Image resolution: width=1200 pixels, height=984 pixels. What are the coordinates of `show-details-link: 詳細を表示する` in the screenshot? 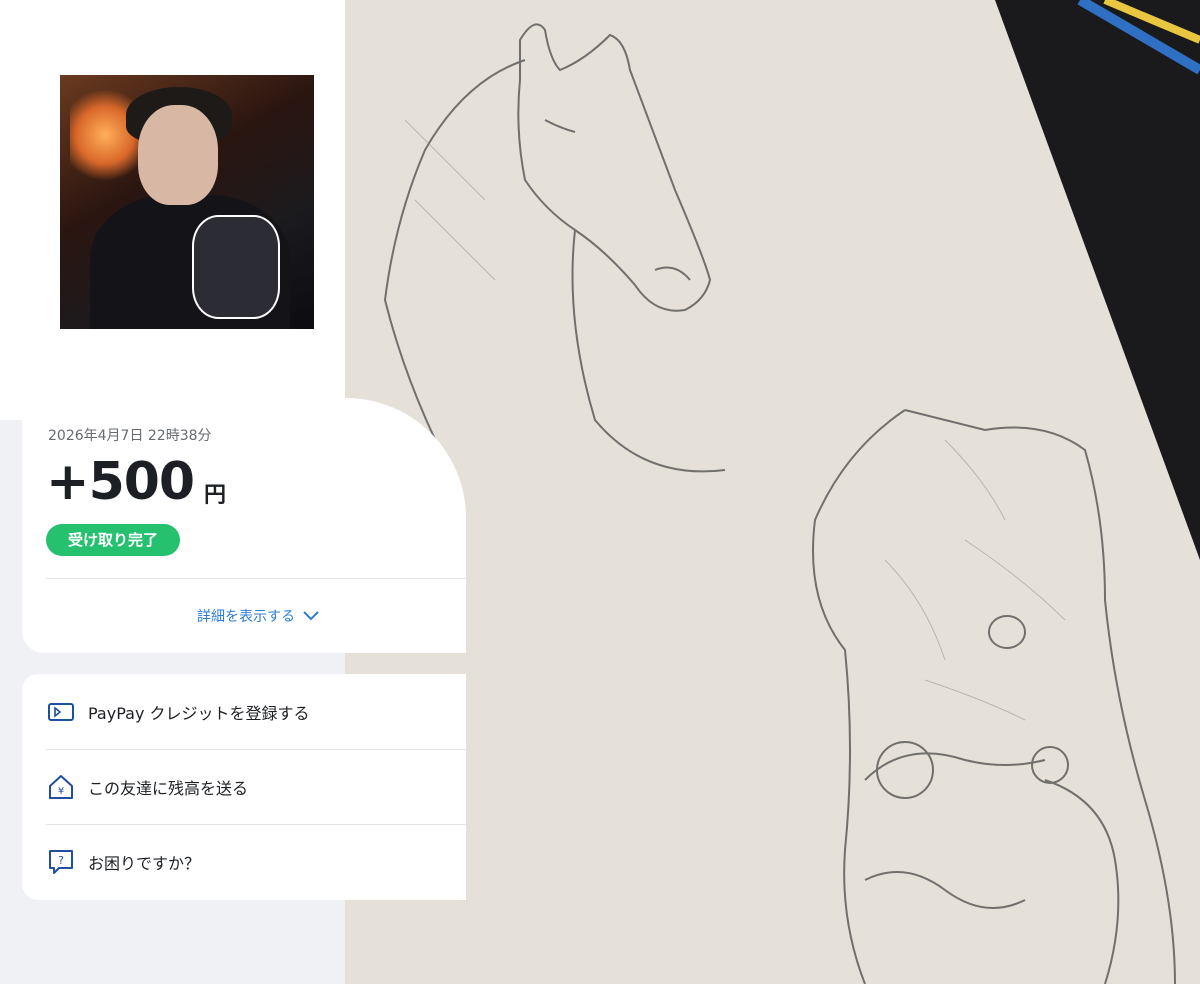 It's located at (258, 616).